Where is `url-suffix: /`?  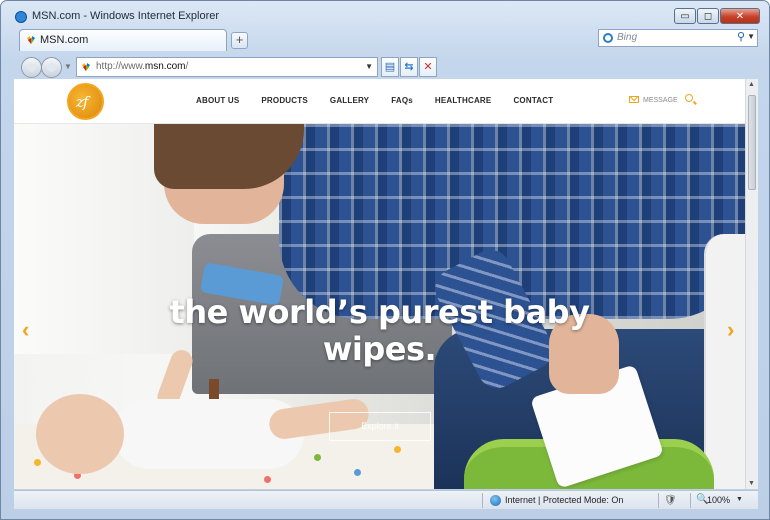 url-suffix: / is located at coordinates (187, 66).